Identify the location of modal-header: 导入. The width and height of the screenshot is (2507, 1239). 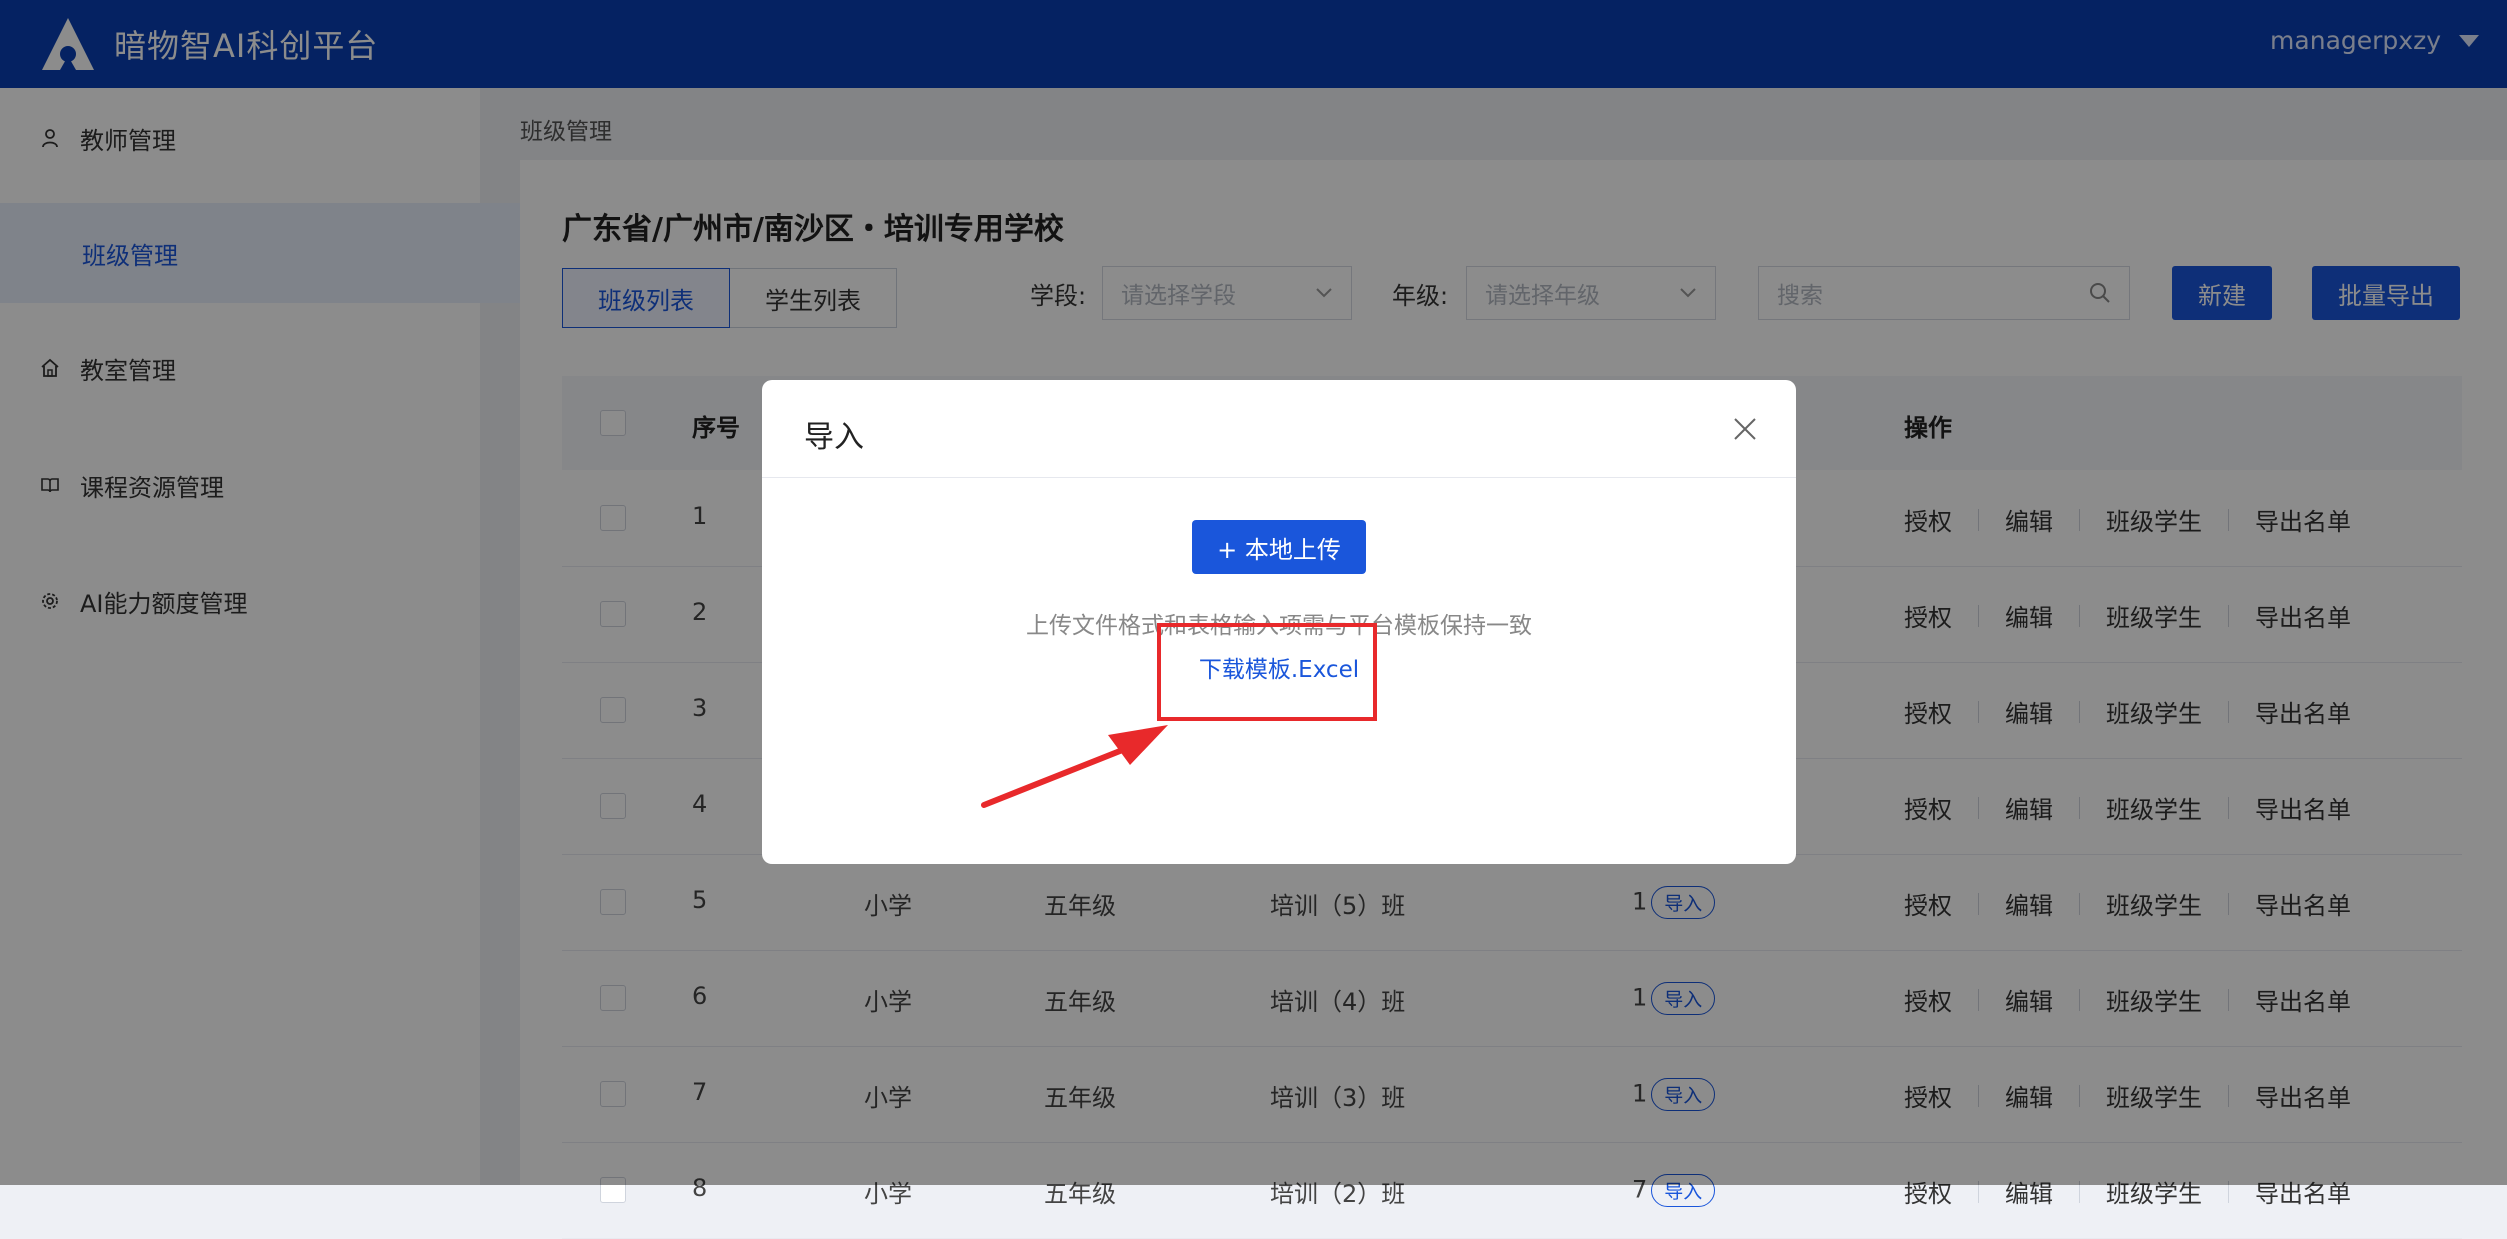
(1279, 429).